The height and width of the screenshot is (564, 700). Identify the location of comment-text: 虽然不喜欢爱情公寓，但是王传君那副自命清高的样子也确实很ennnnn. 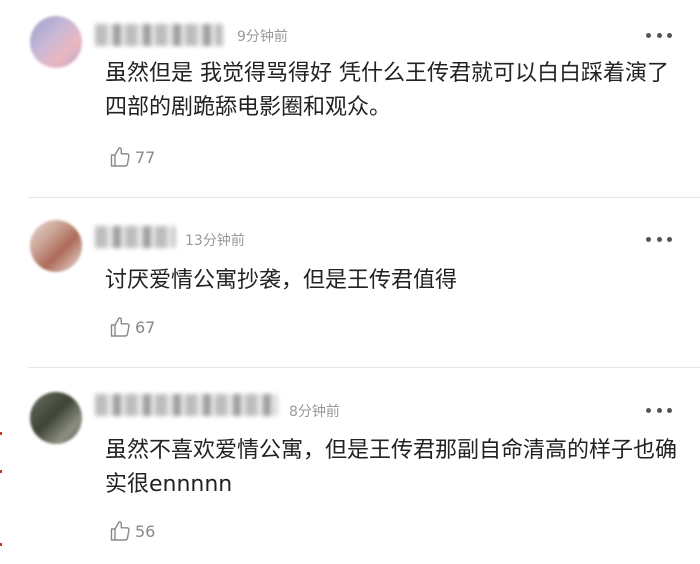
(391, 467).